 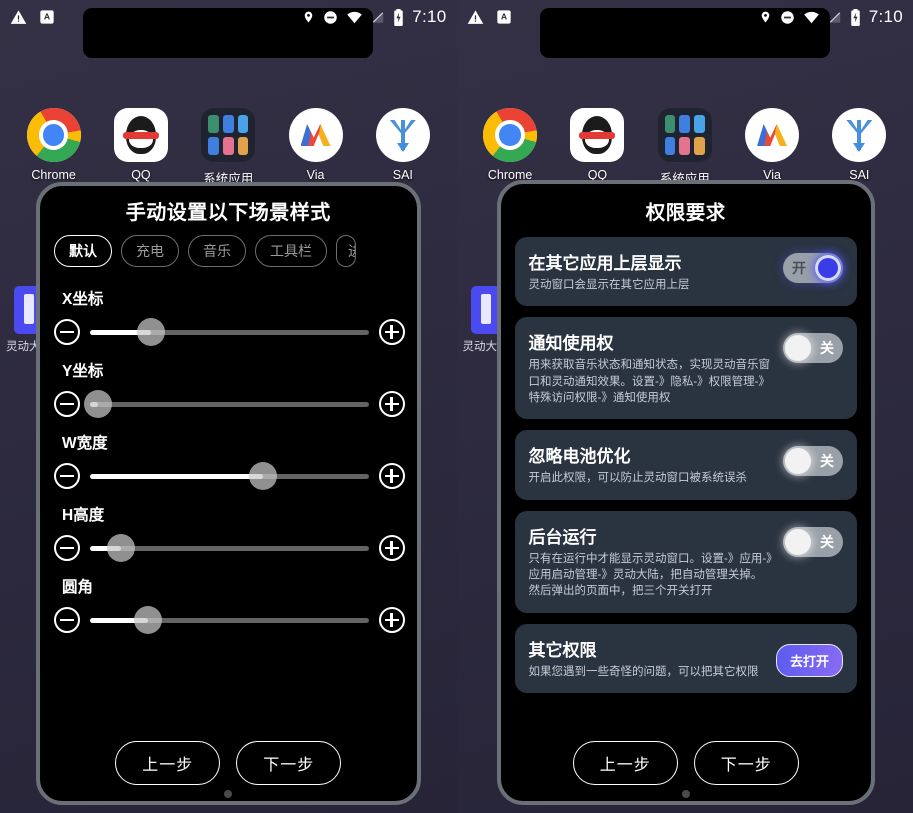 I want to click on scene-tab-list: 默认 充电 音乐 工具栏 进, so click(x=228, y=253).